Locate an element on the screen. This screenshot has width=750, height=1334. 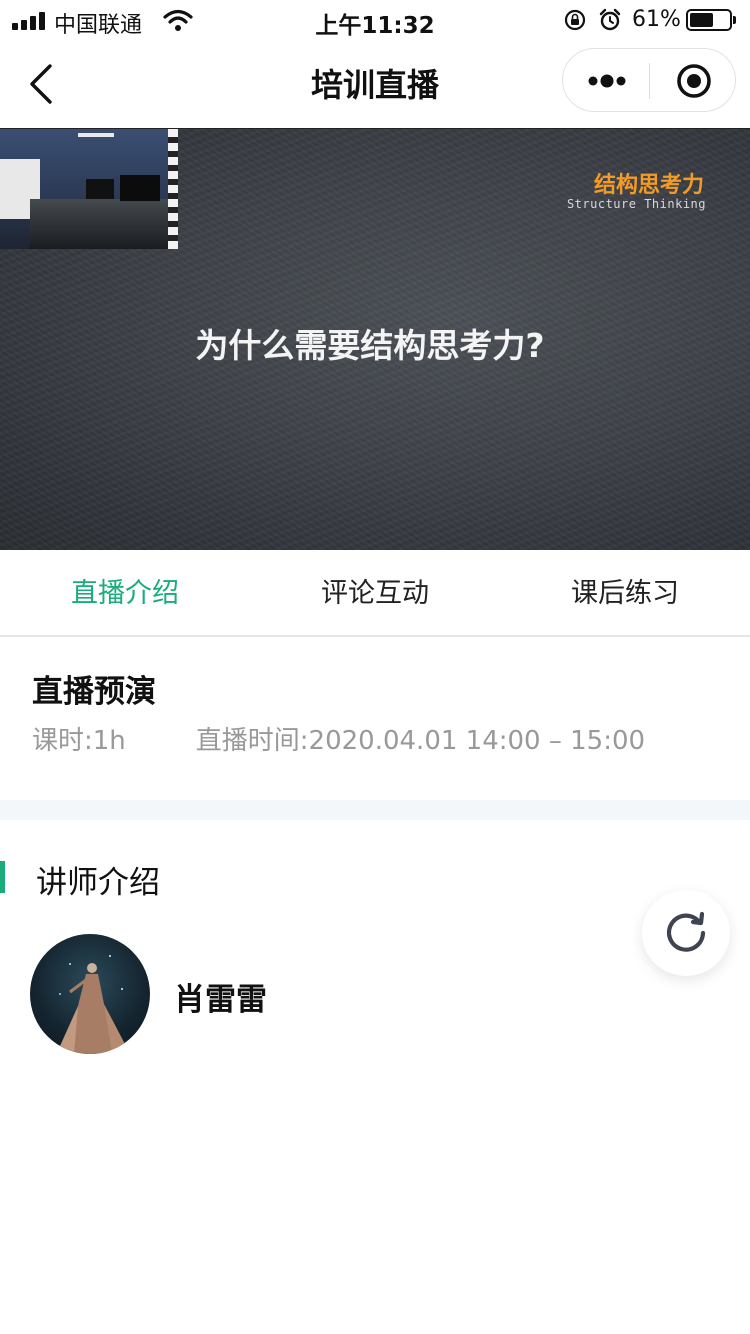
course-title: 直播预演 is located at coordinates (94, 692).